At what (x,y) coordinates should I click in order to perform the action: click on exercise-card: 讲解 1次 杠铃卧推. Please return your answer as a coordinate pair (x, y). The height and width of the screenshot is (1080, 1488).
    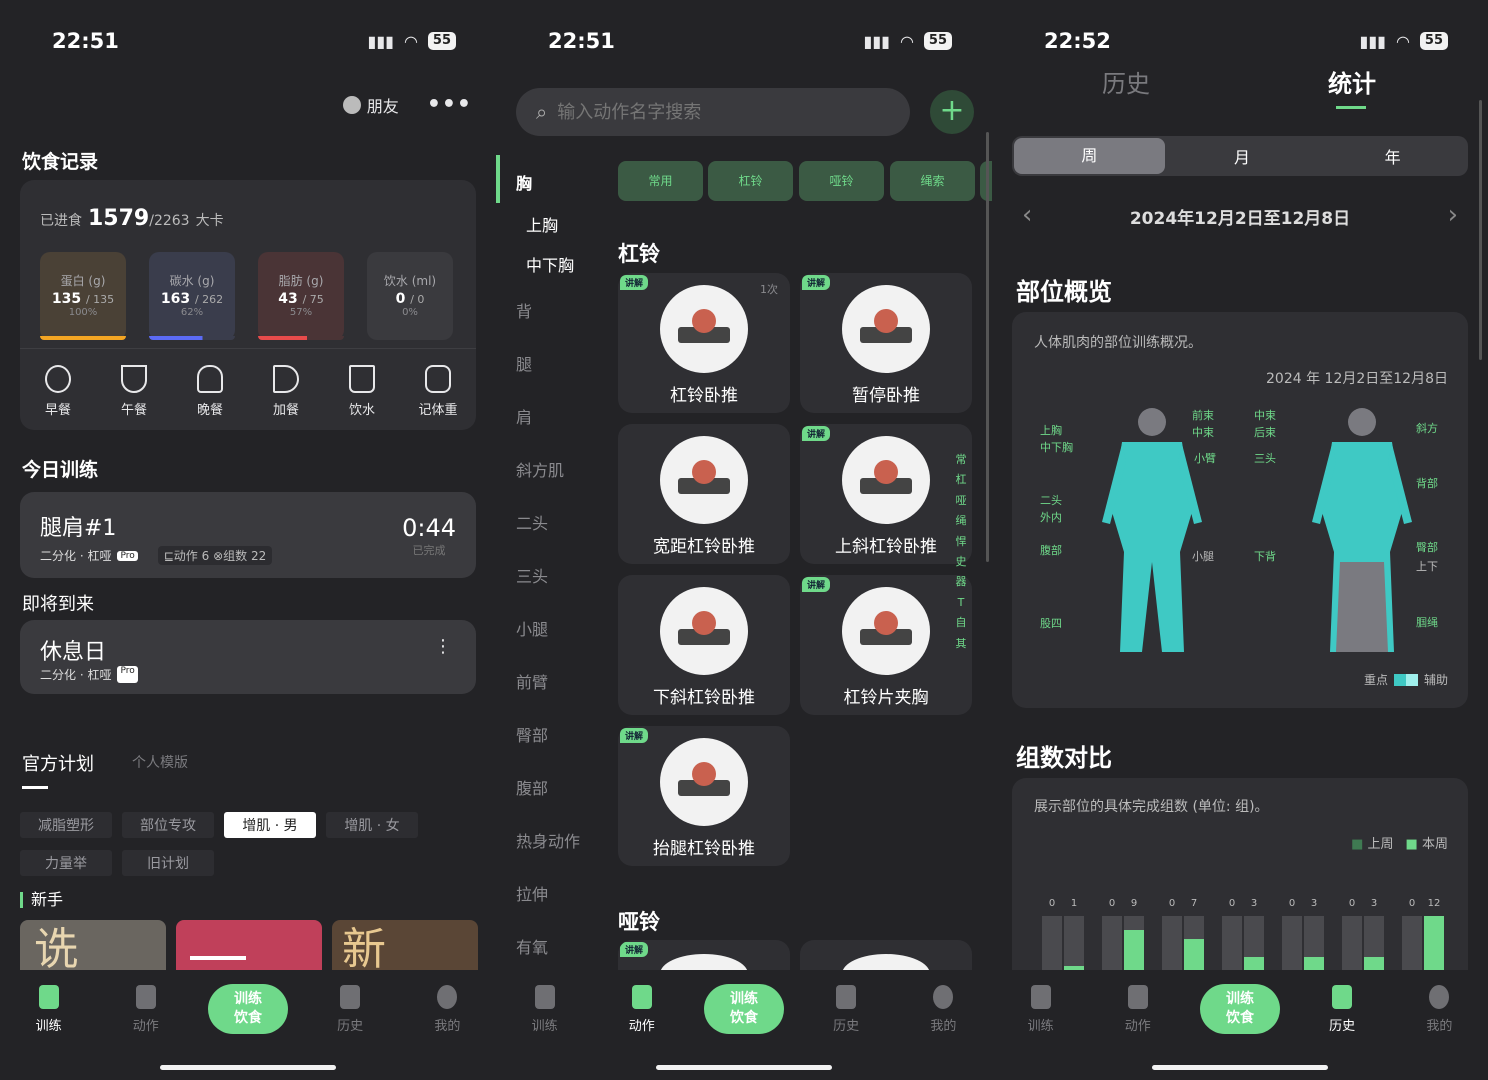
    Looking at the image, I should click on (704, 343).